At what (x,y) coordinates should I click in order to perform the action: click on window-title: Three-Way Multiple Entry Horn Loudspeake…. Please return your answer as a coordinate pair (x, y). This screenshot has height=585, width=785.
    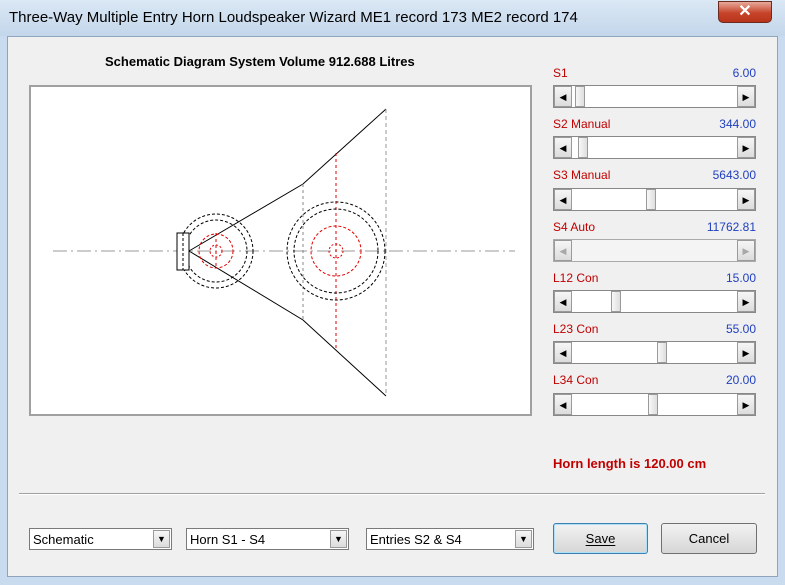
    Looking at the image, I should click on (293, 17).